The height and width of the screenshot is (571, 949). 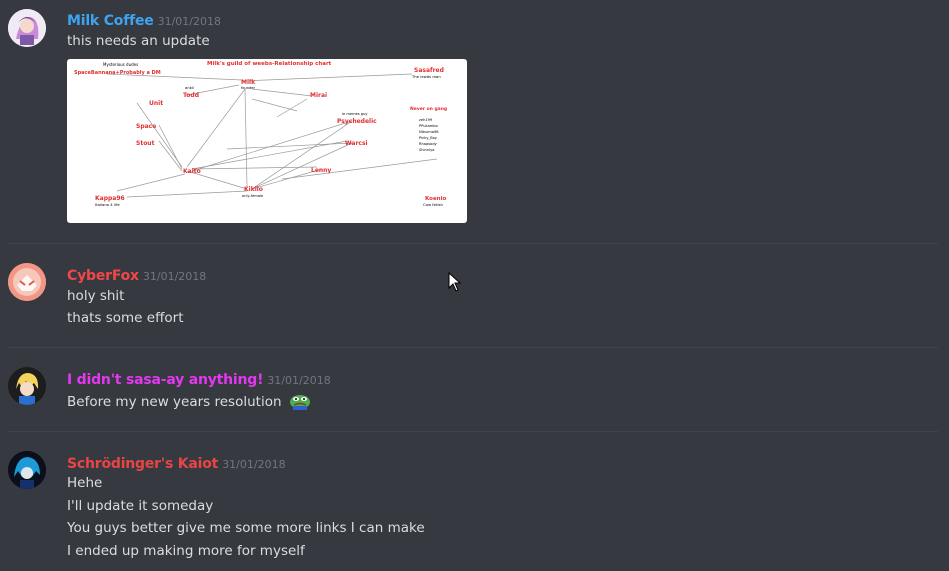 What do you see at coordinates (429, 132) in the screenshot?
I see `chart-list-item: Nitsuma98` at bounding box center [429, 132].